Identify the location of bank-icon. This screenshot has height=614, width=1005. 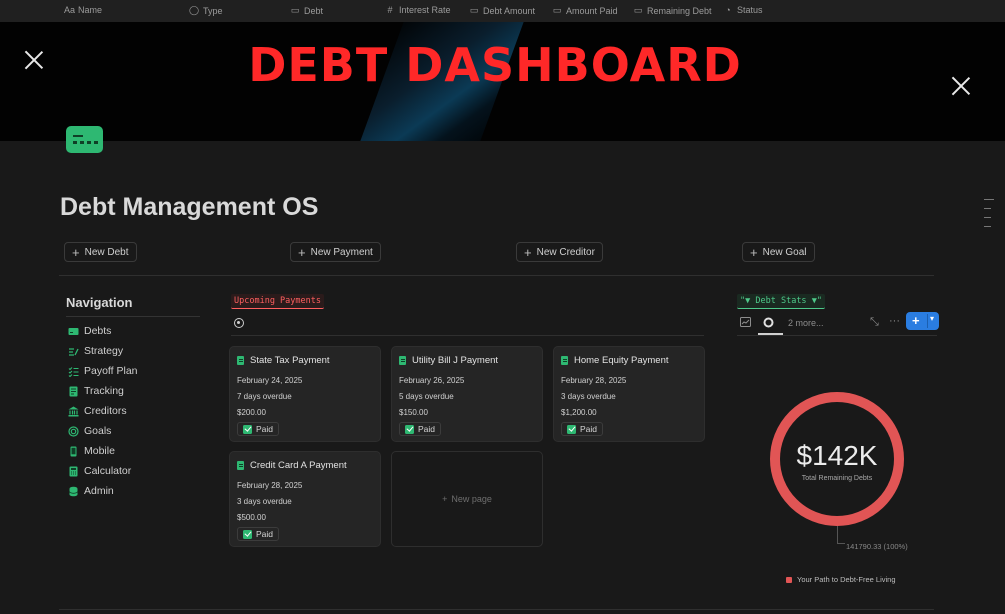
(73, 411).